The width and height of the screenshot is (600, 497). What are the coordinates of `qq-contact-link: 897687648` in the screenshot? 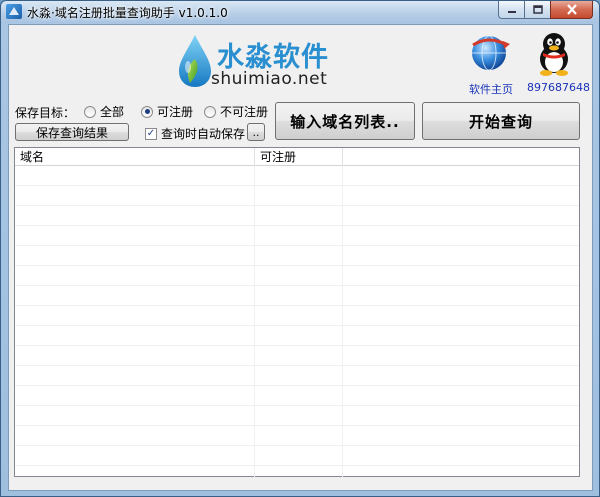 It's located at (558, 62).